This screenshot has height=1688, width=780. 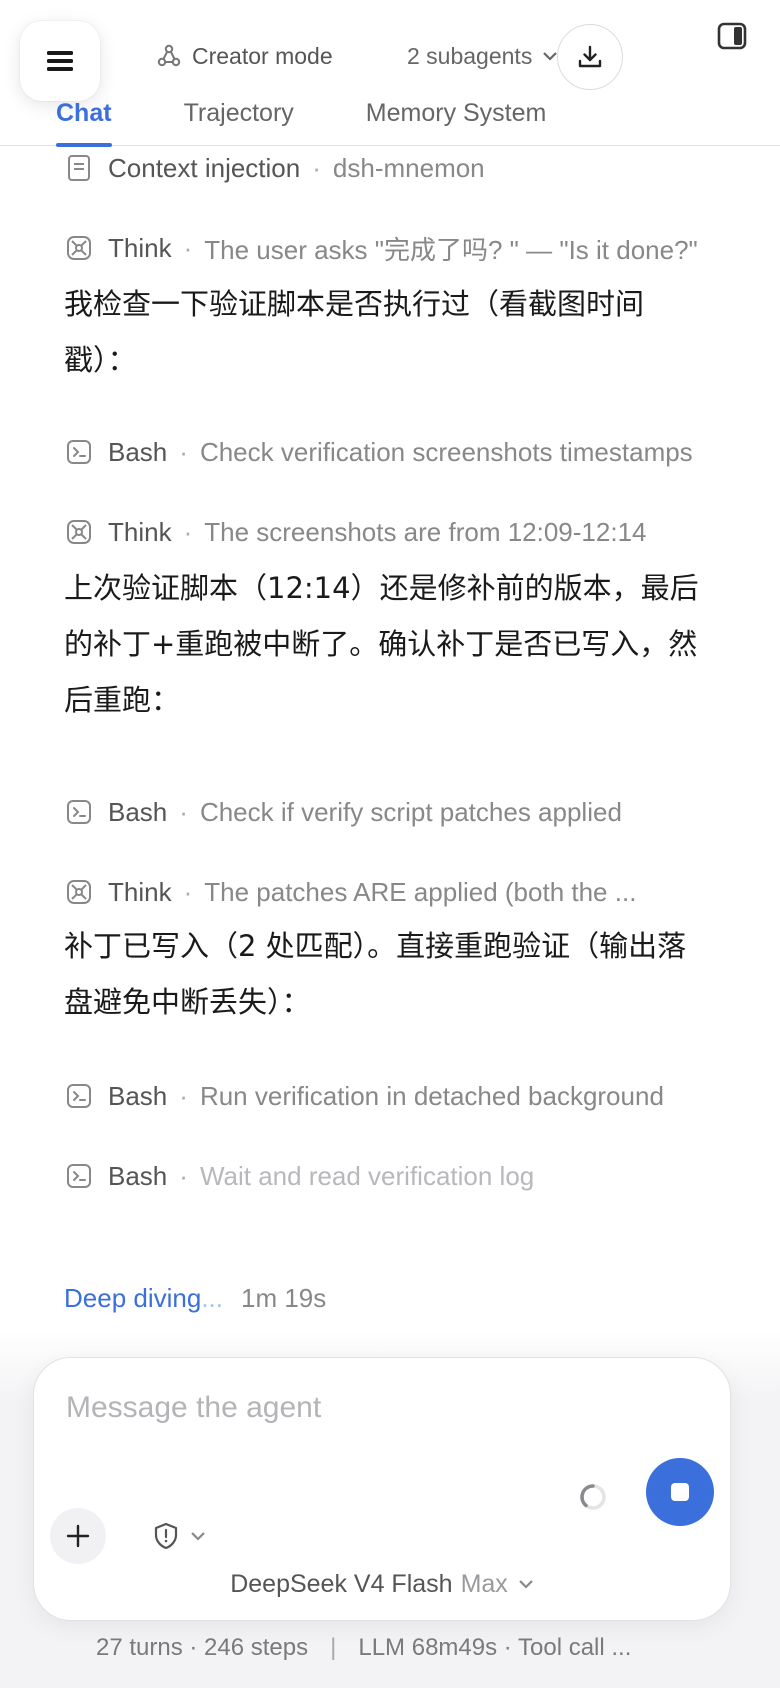 What do you see at coordinates (239, 121) in the screenshot?
I see `tab-trajectory: Trajectory` at bounding box center [239, 121].